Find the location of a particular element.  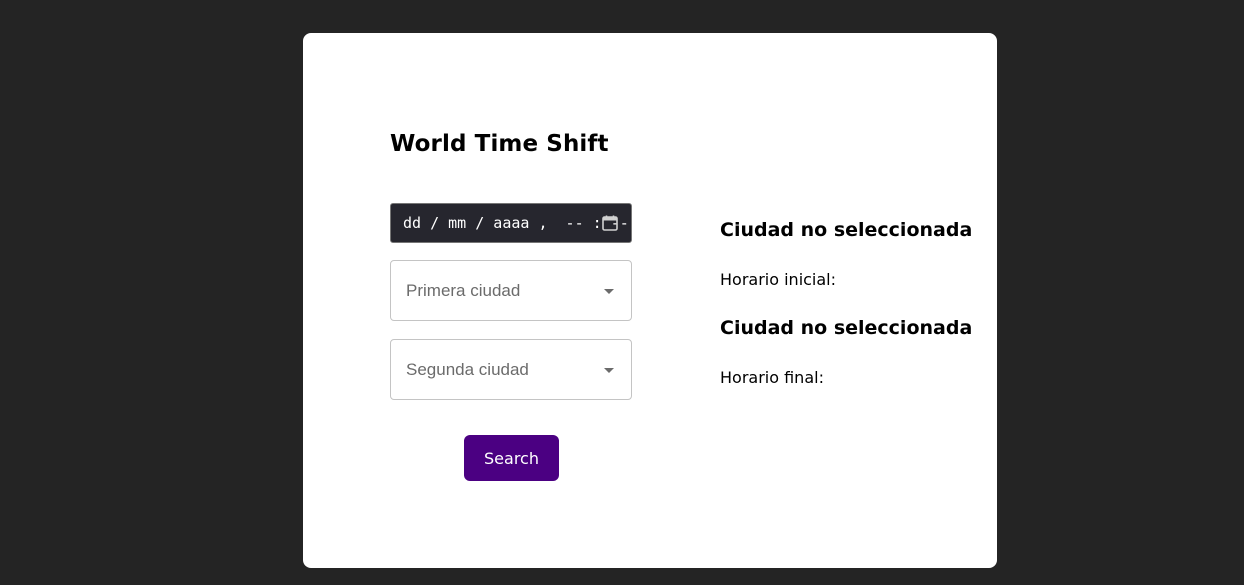

first-city-select: Primera ciudad is located at coordinates (511, 290).